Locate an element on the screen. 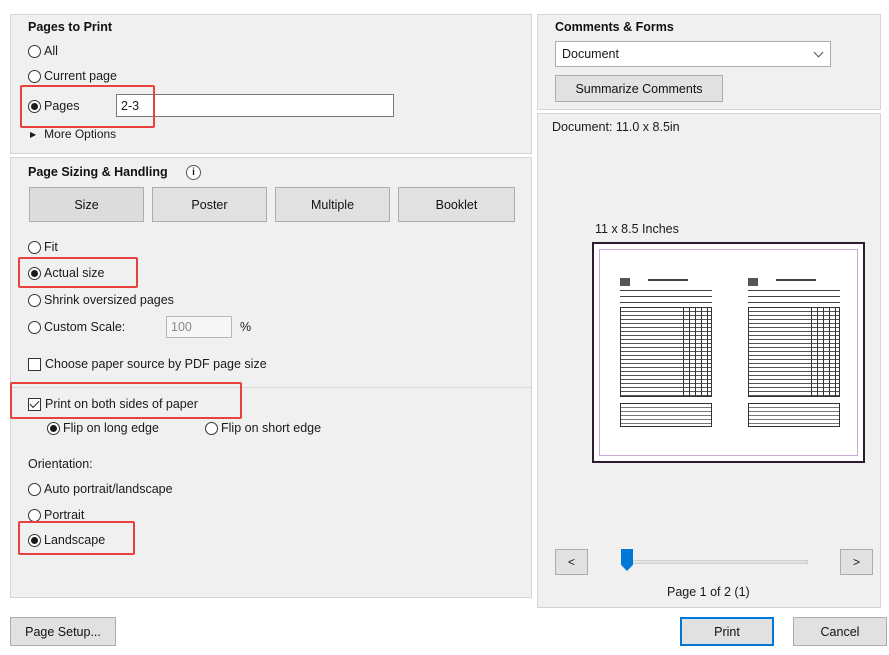  pages-range-input: 2-3 is located at coordinates (255, 105).